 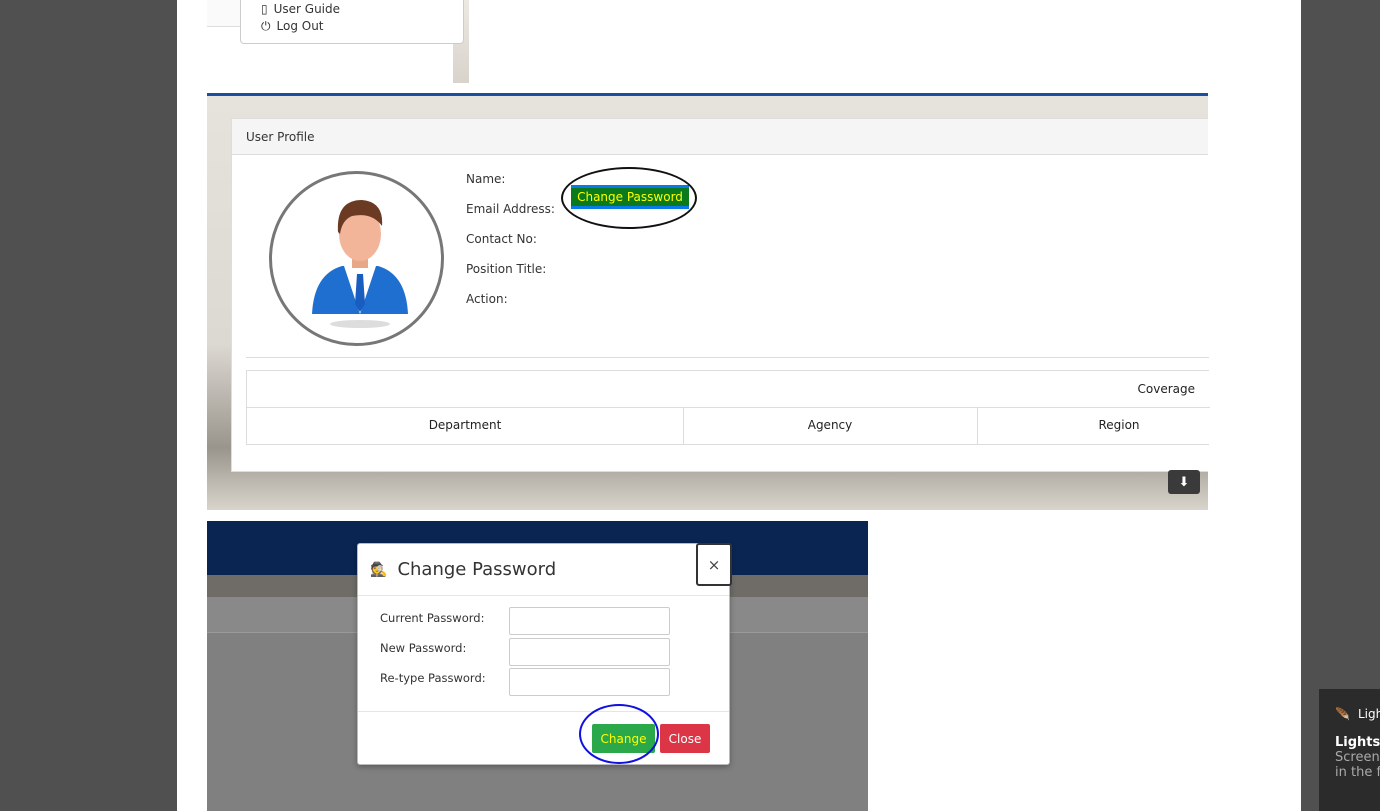 I want to click on card-title: User Profile, so click(x=720, y=137).